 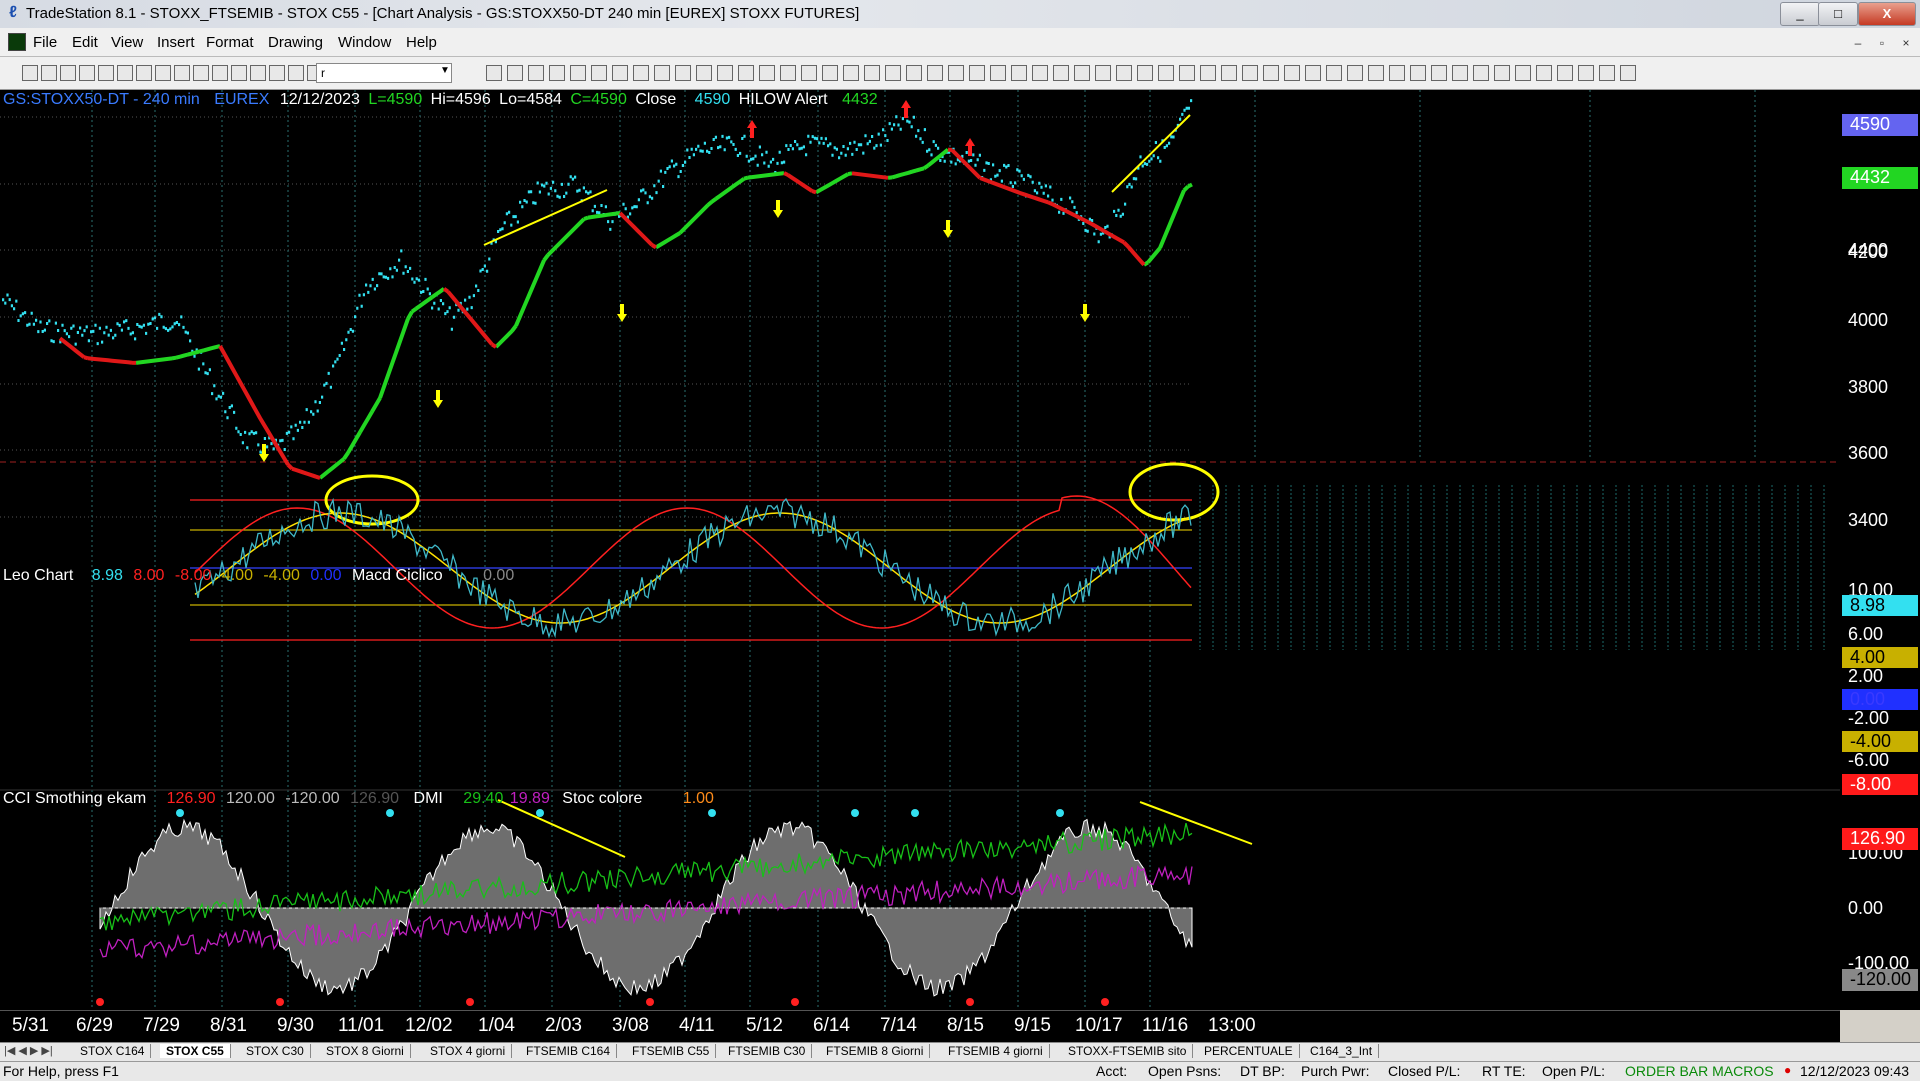 I want to click on tab-stox-c164: STOX C164, so click(x=113, y=1051).